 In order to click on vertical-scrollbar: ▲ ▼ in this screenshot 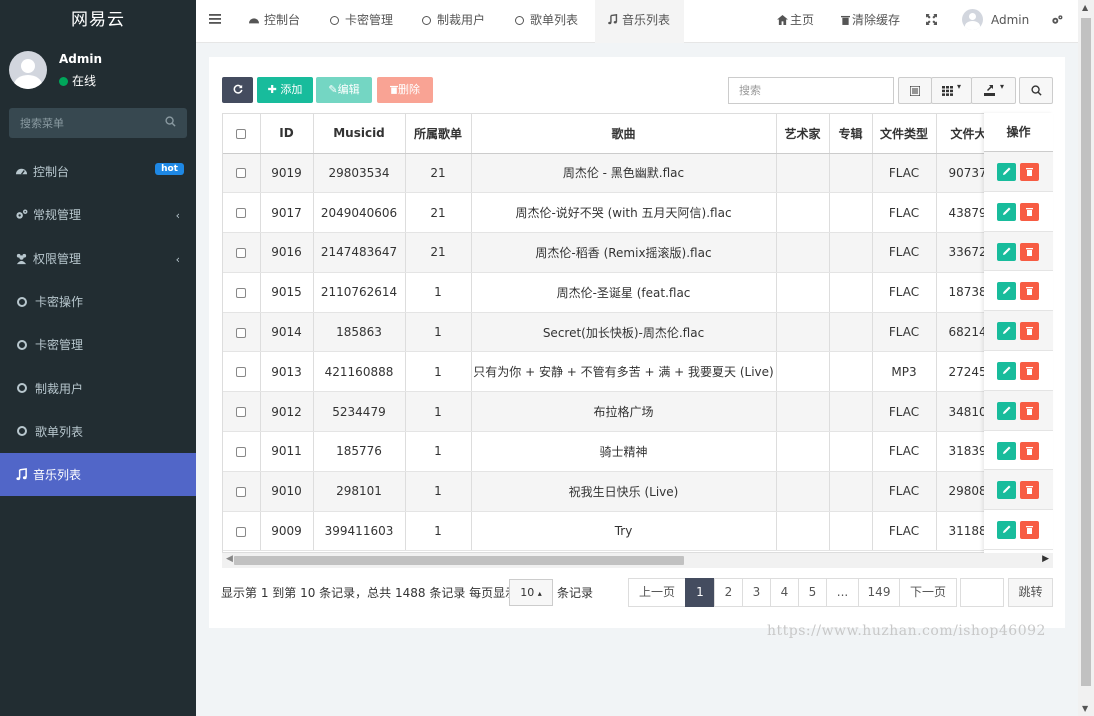, I will do `click(1086, 358)`.